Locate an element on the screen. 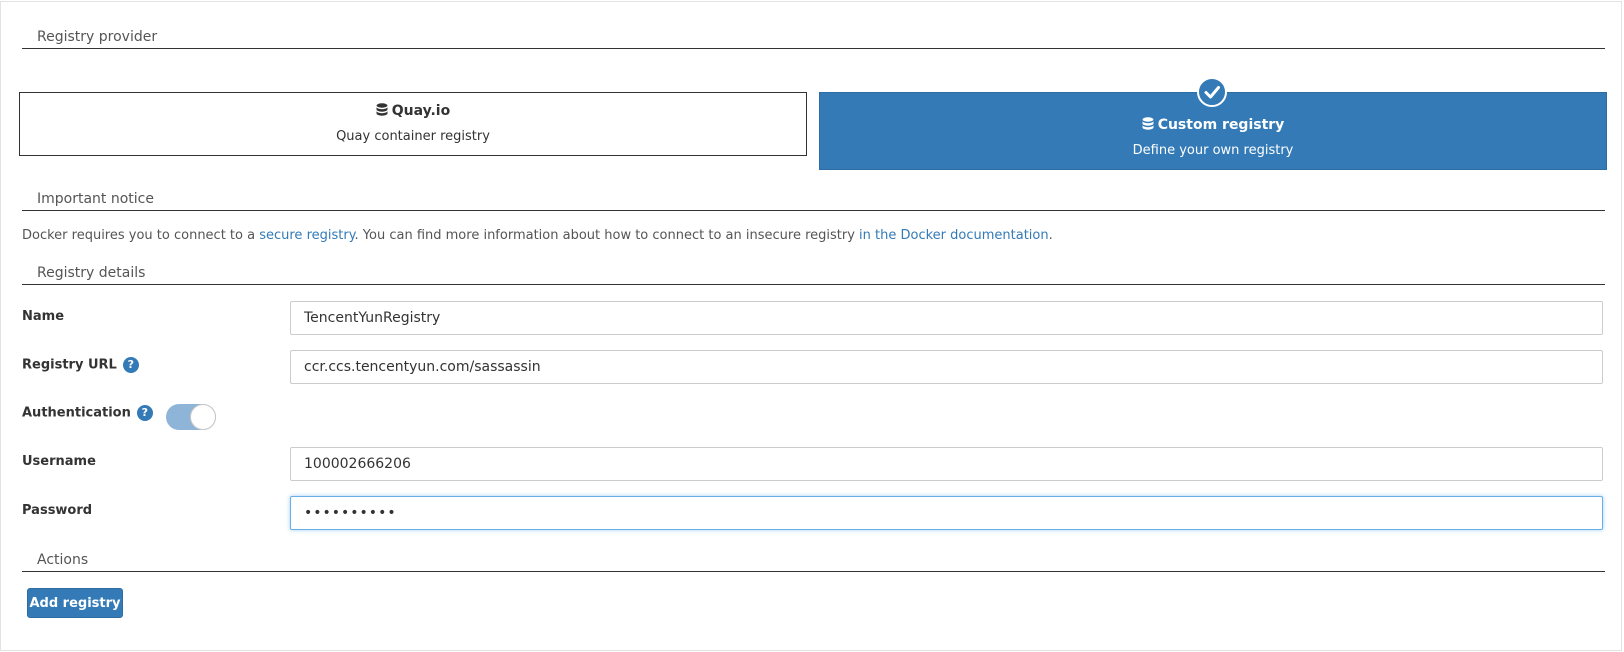  selected-check-icon is located at coordinates (1212, 92).